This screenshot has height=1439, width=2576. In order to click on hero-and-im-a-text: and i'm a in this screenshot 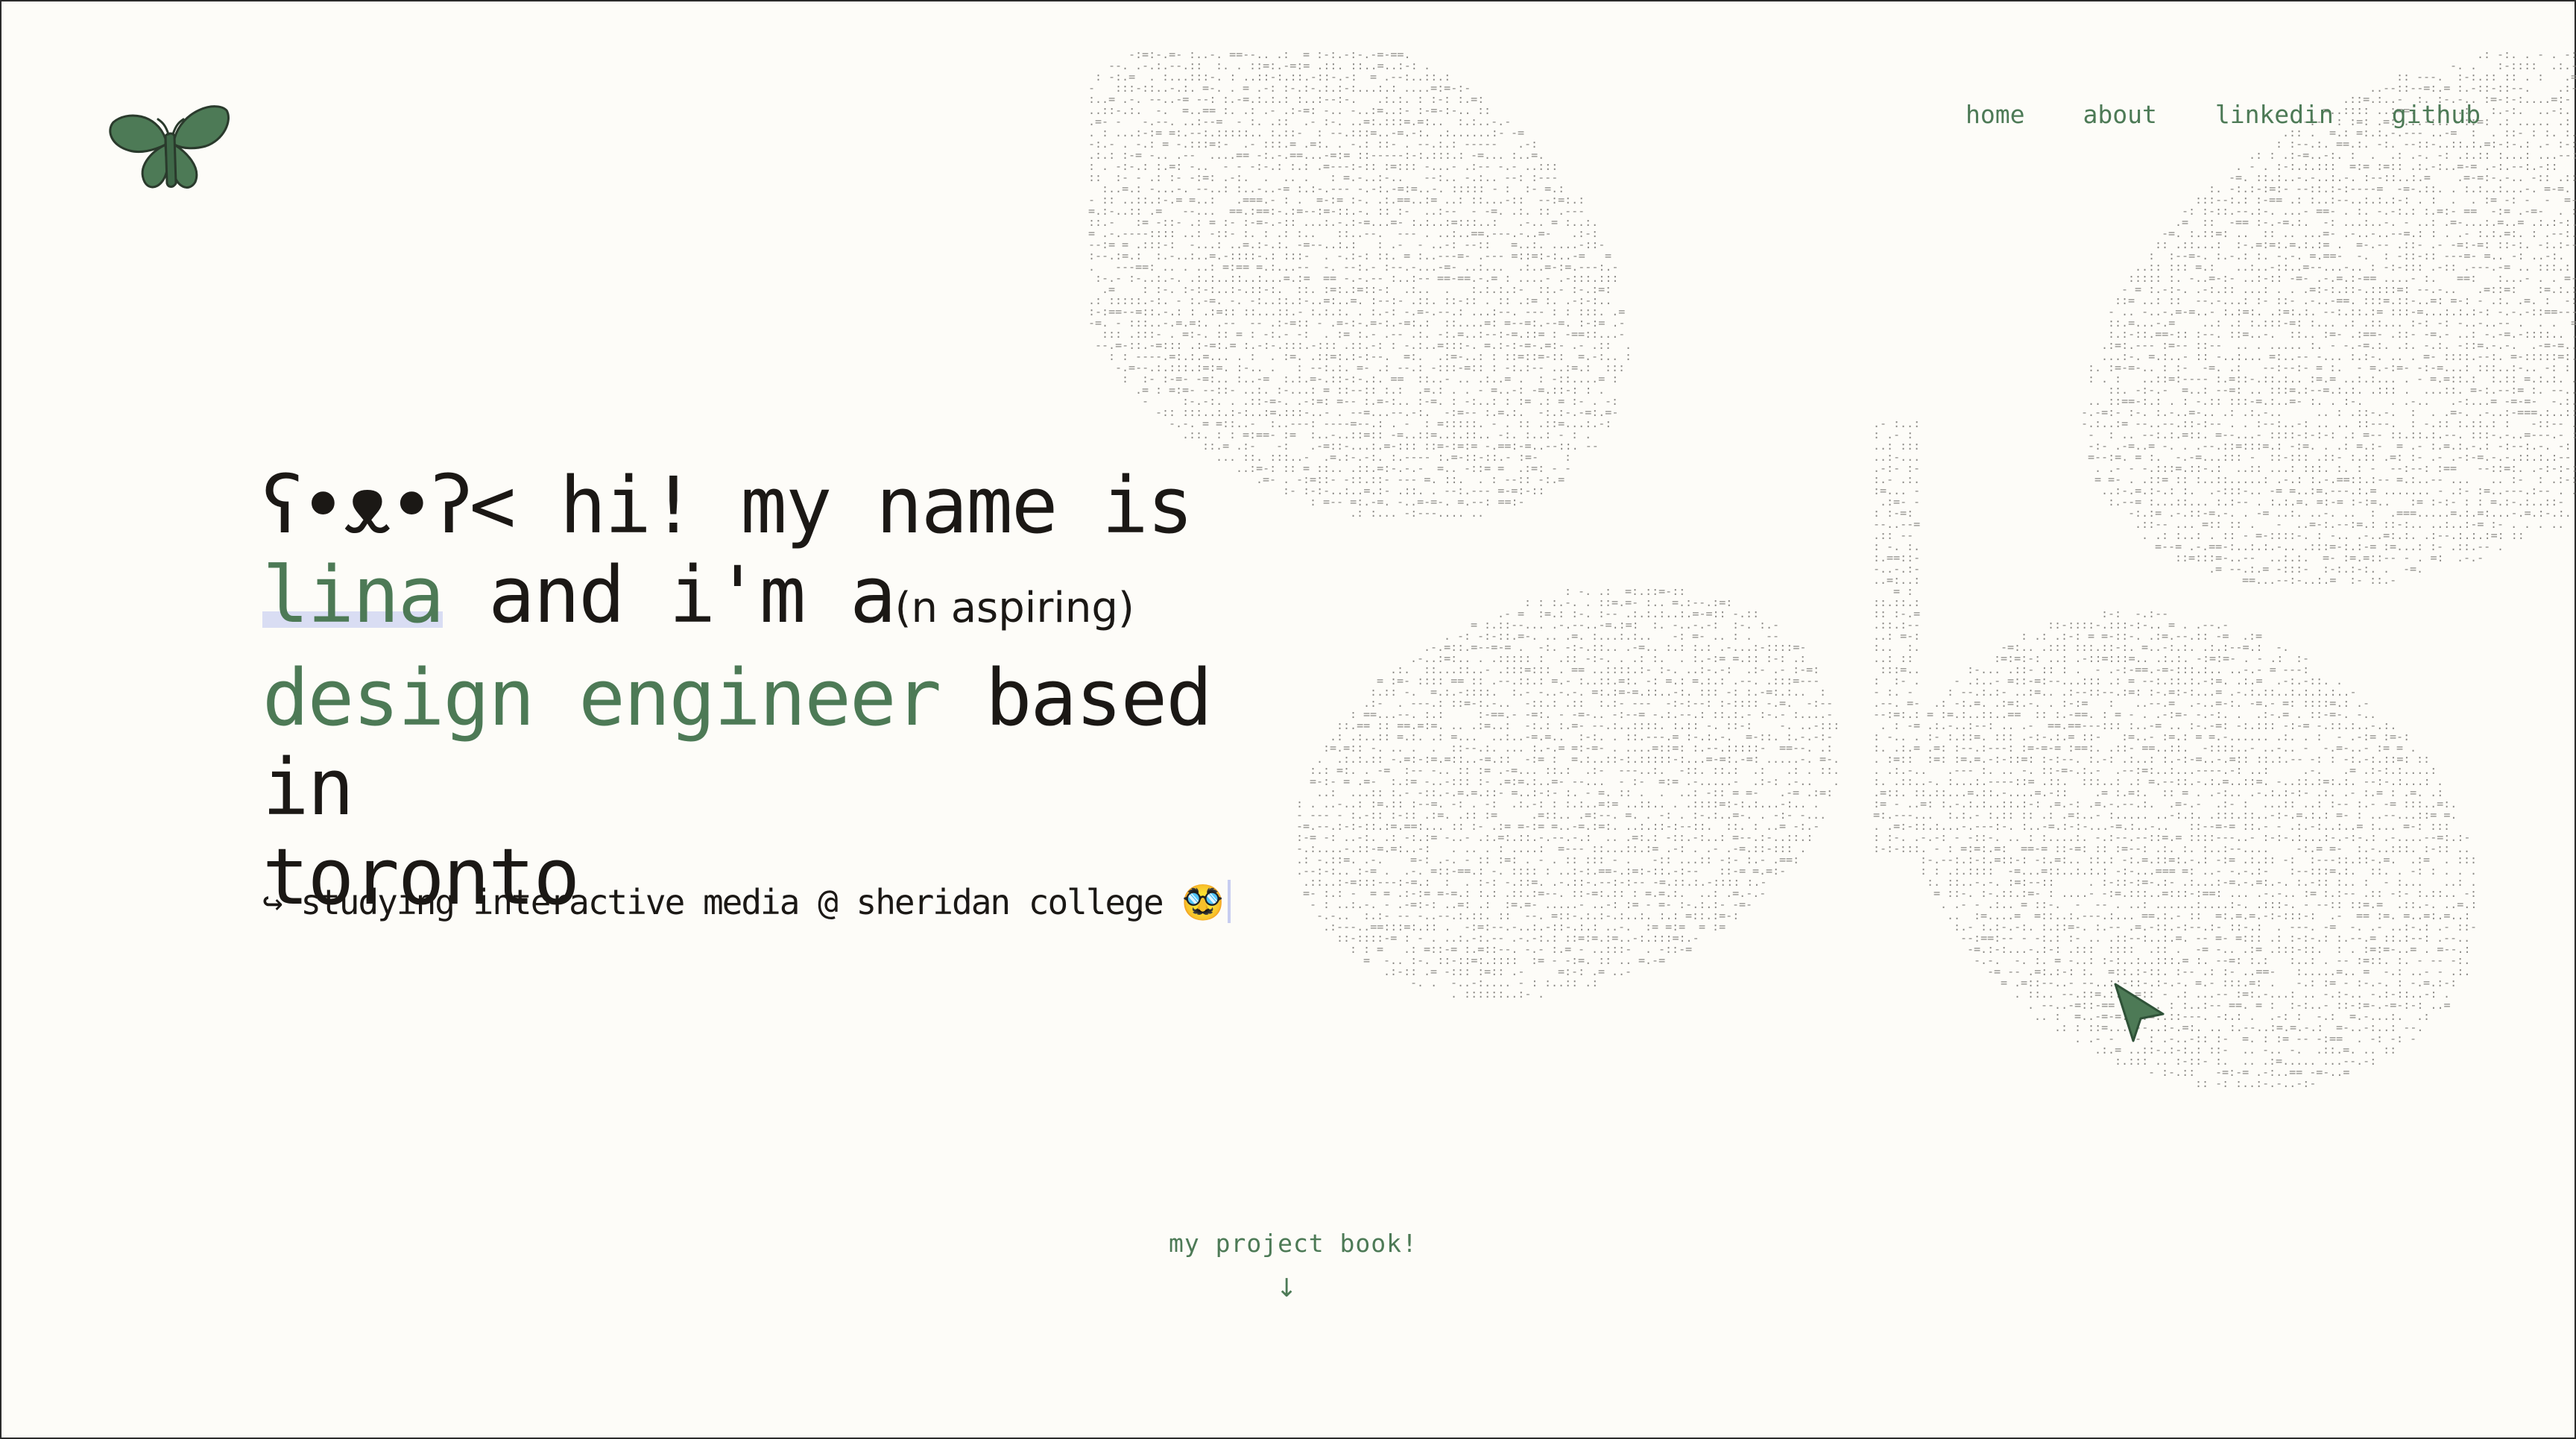, I will do `click(670, 595)`.